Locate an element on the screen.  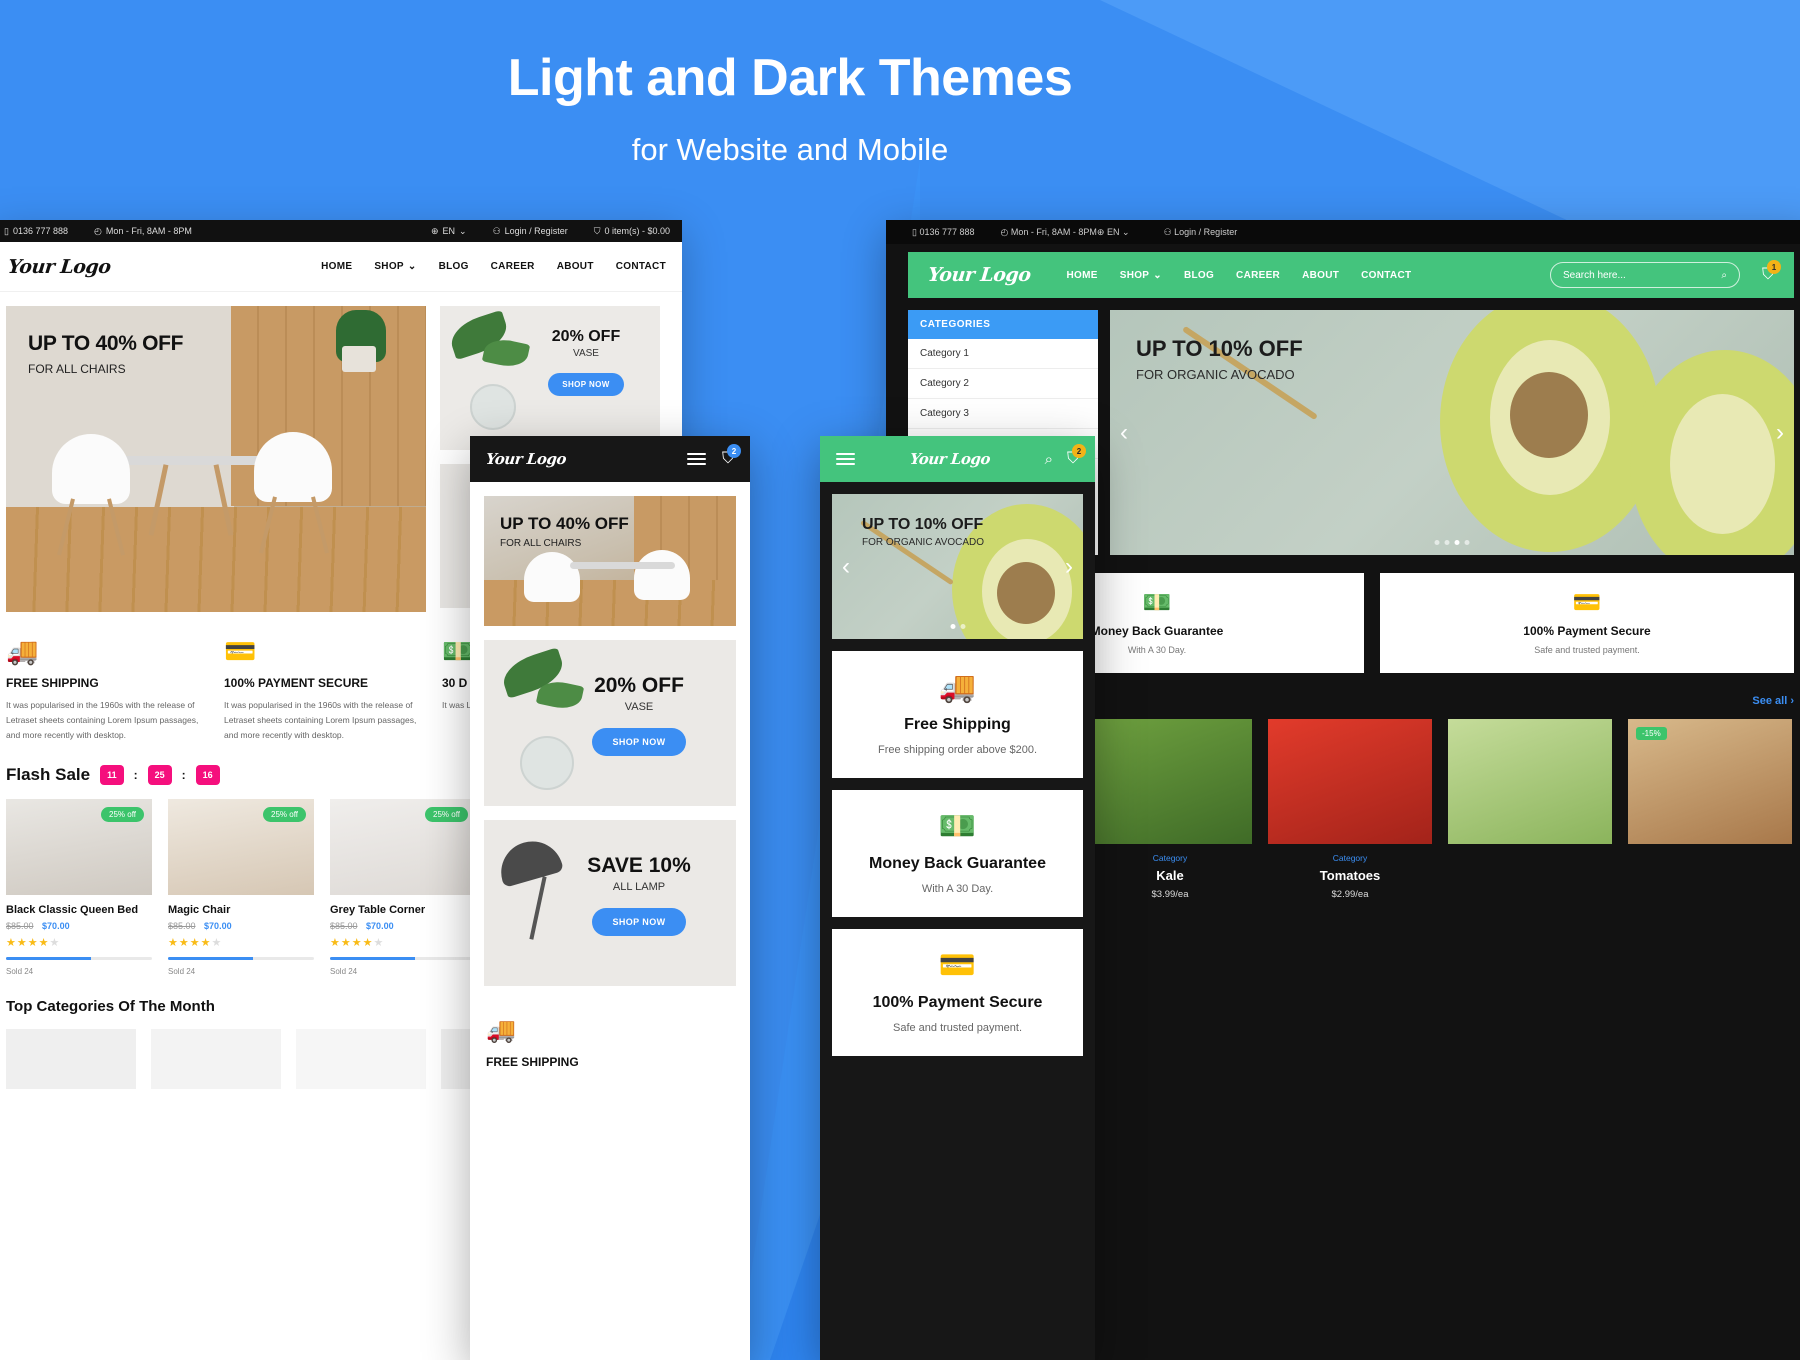
cart-count-badge: 2 is located at coordinates (734, 451).